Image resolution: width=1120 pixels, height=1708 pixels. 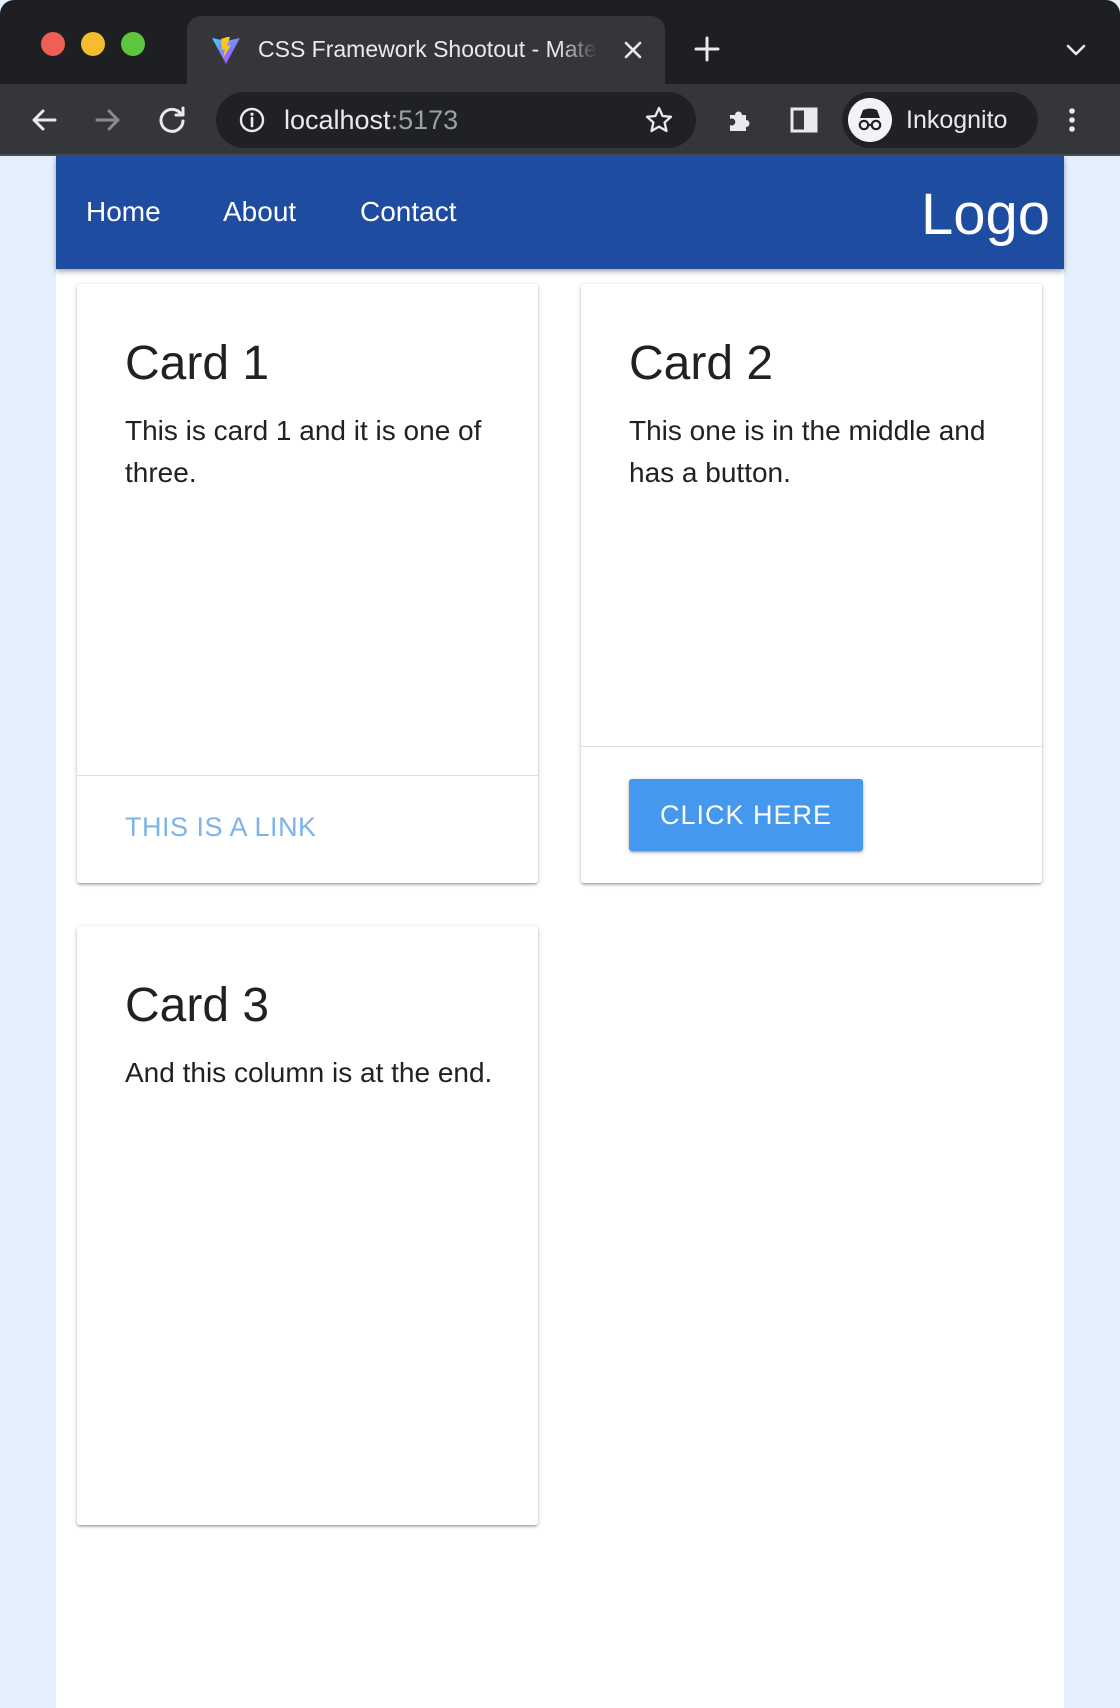 I want to click on minimize-window-button, so click(x=93, y=44).